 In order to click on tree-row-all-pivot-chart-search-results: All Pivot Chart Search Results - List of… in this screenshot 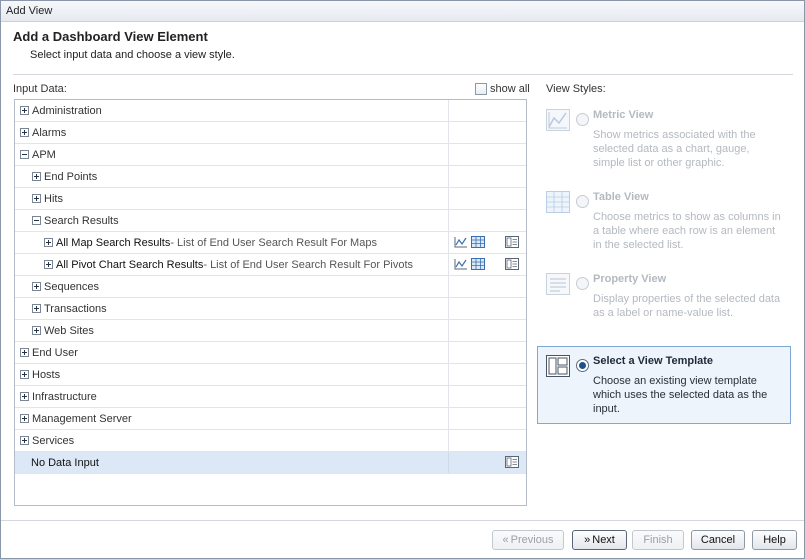, I will do `click(270, 265)`.